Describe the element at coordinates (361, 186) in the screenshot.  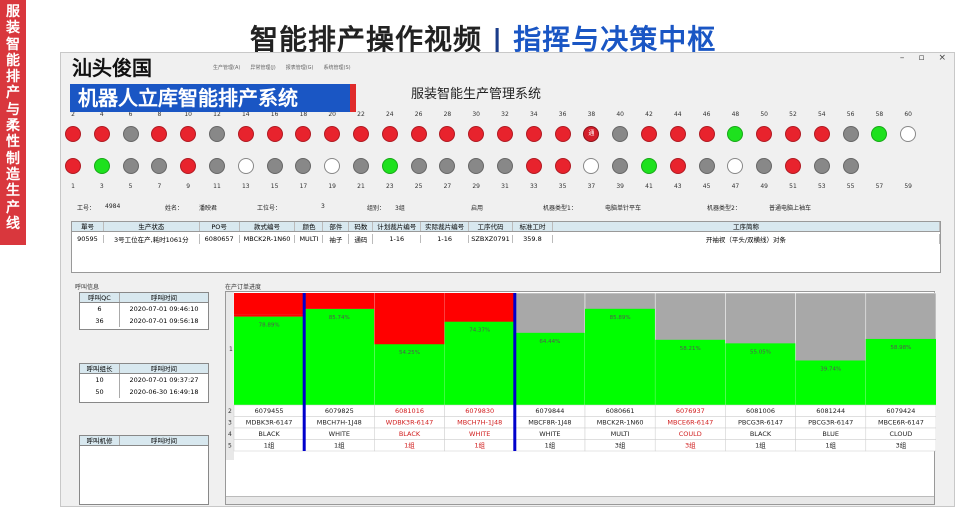
I see `station-number: 21` at that location.